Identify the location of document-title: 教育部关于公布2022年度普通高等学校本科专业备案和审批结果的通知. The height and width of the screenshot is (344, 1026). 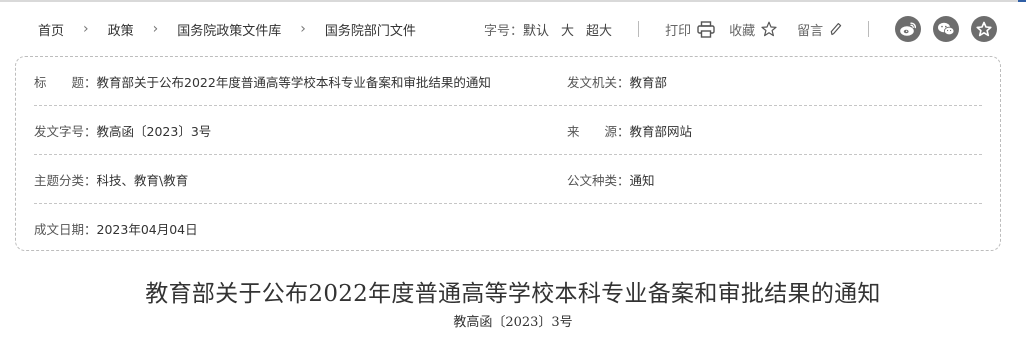
(513, 294).